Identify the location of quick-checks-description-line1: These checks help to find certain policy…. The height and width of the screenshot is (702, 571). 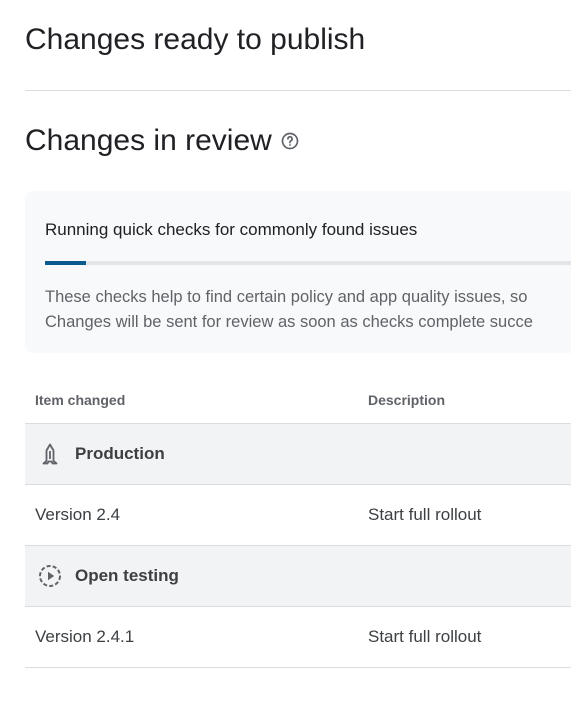
(286, 297).